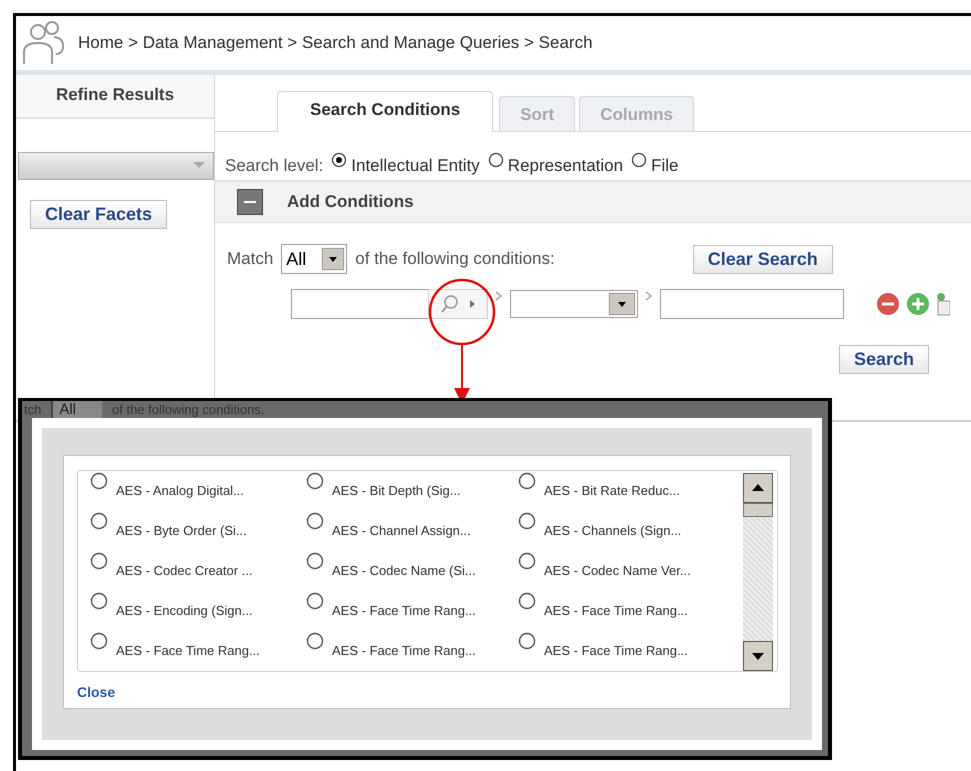 This screenshot has width=971, height=771. I want to click on close-link: Close, so click(427, 692).